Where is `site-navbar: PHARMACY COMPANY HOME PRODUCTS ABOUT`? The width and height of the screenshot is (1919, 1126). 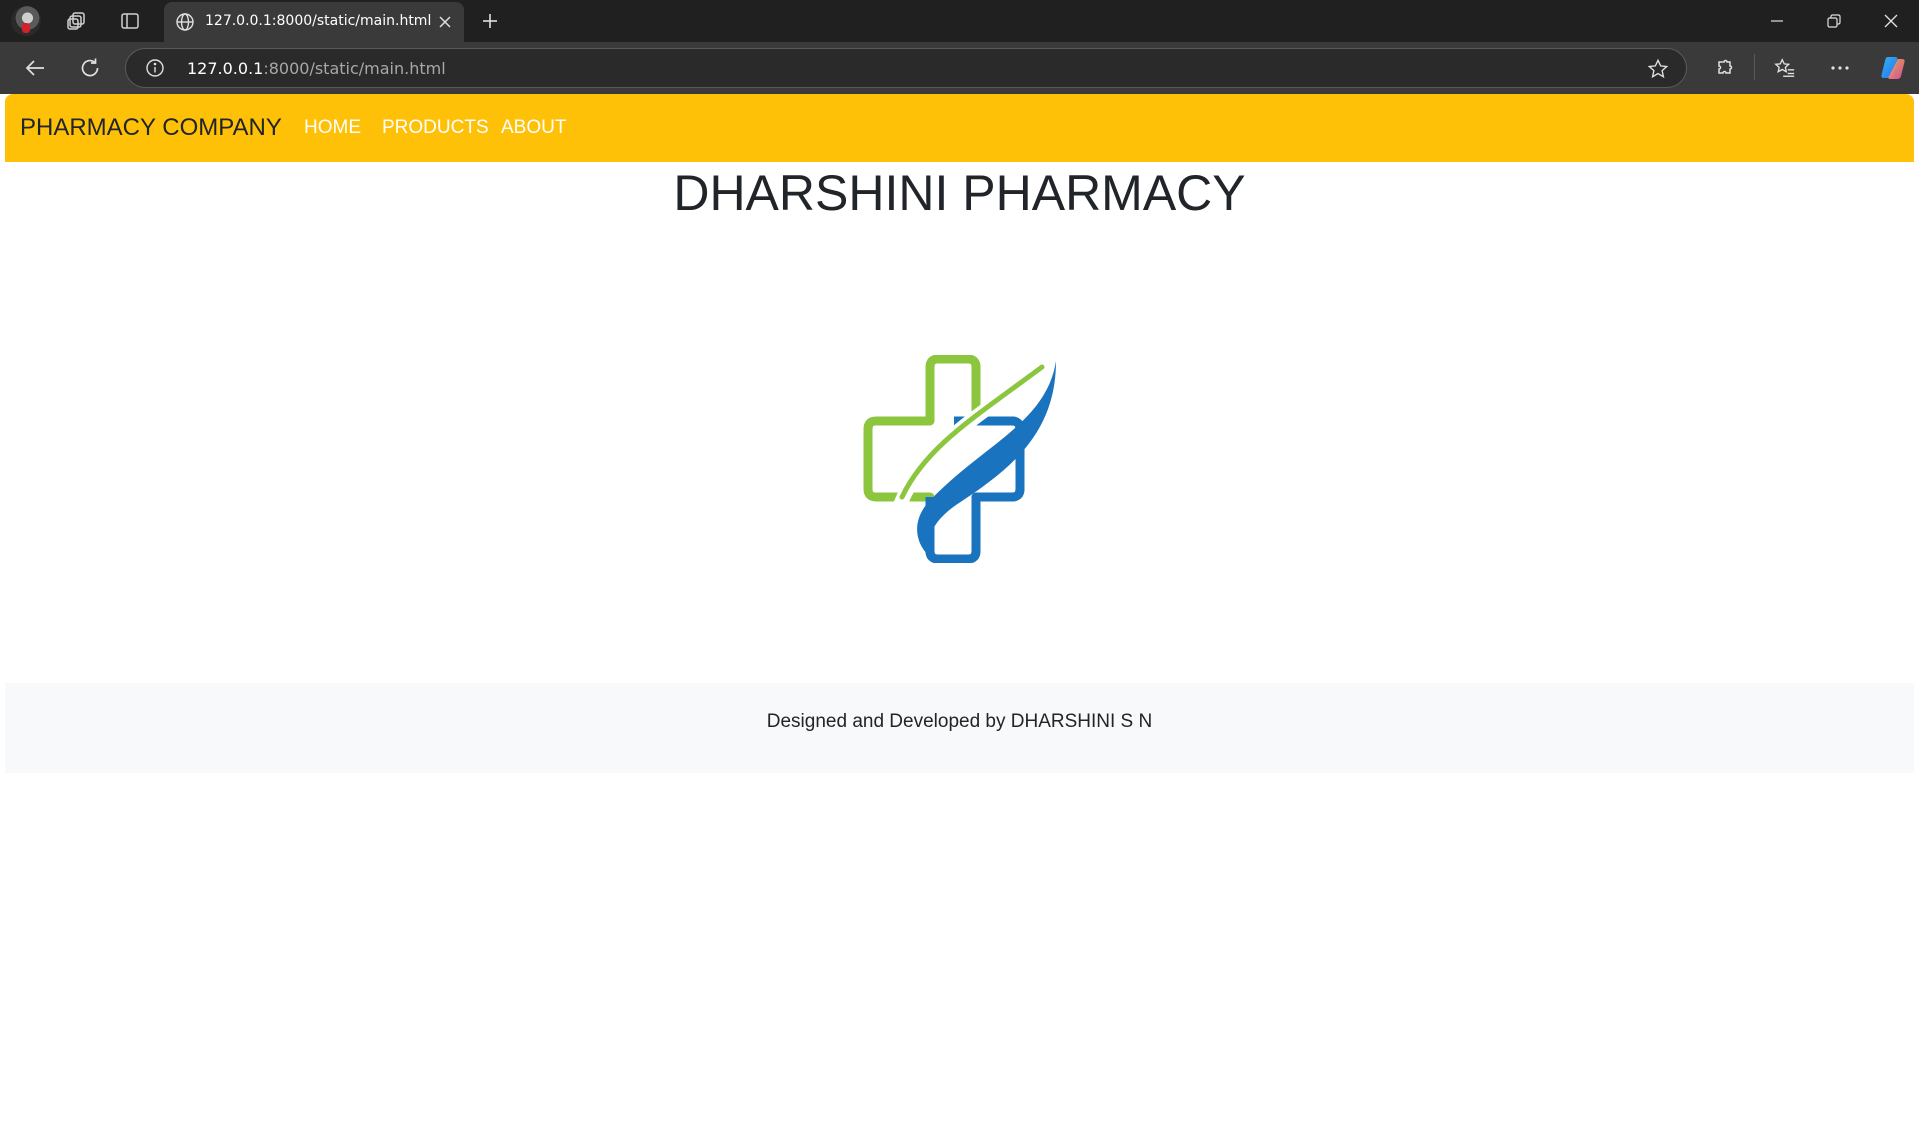
site-navbar: PHARMACY COMPANY HOME PRODUCTS ABOUT is located at coordinates (959, 128).